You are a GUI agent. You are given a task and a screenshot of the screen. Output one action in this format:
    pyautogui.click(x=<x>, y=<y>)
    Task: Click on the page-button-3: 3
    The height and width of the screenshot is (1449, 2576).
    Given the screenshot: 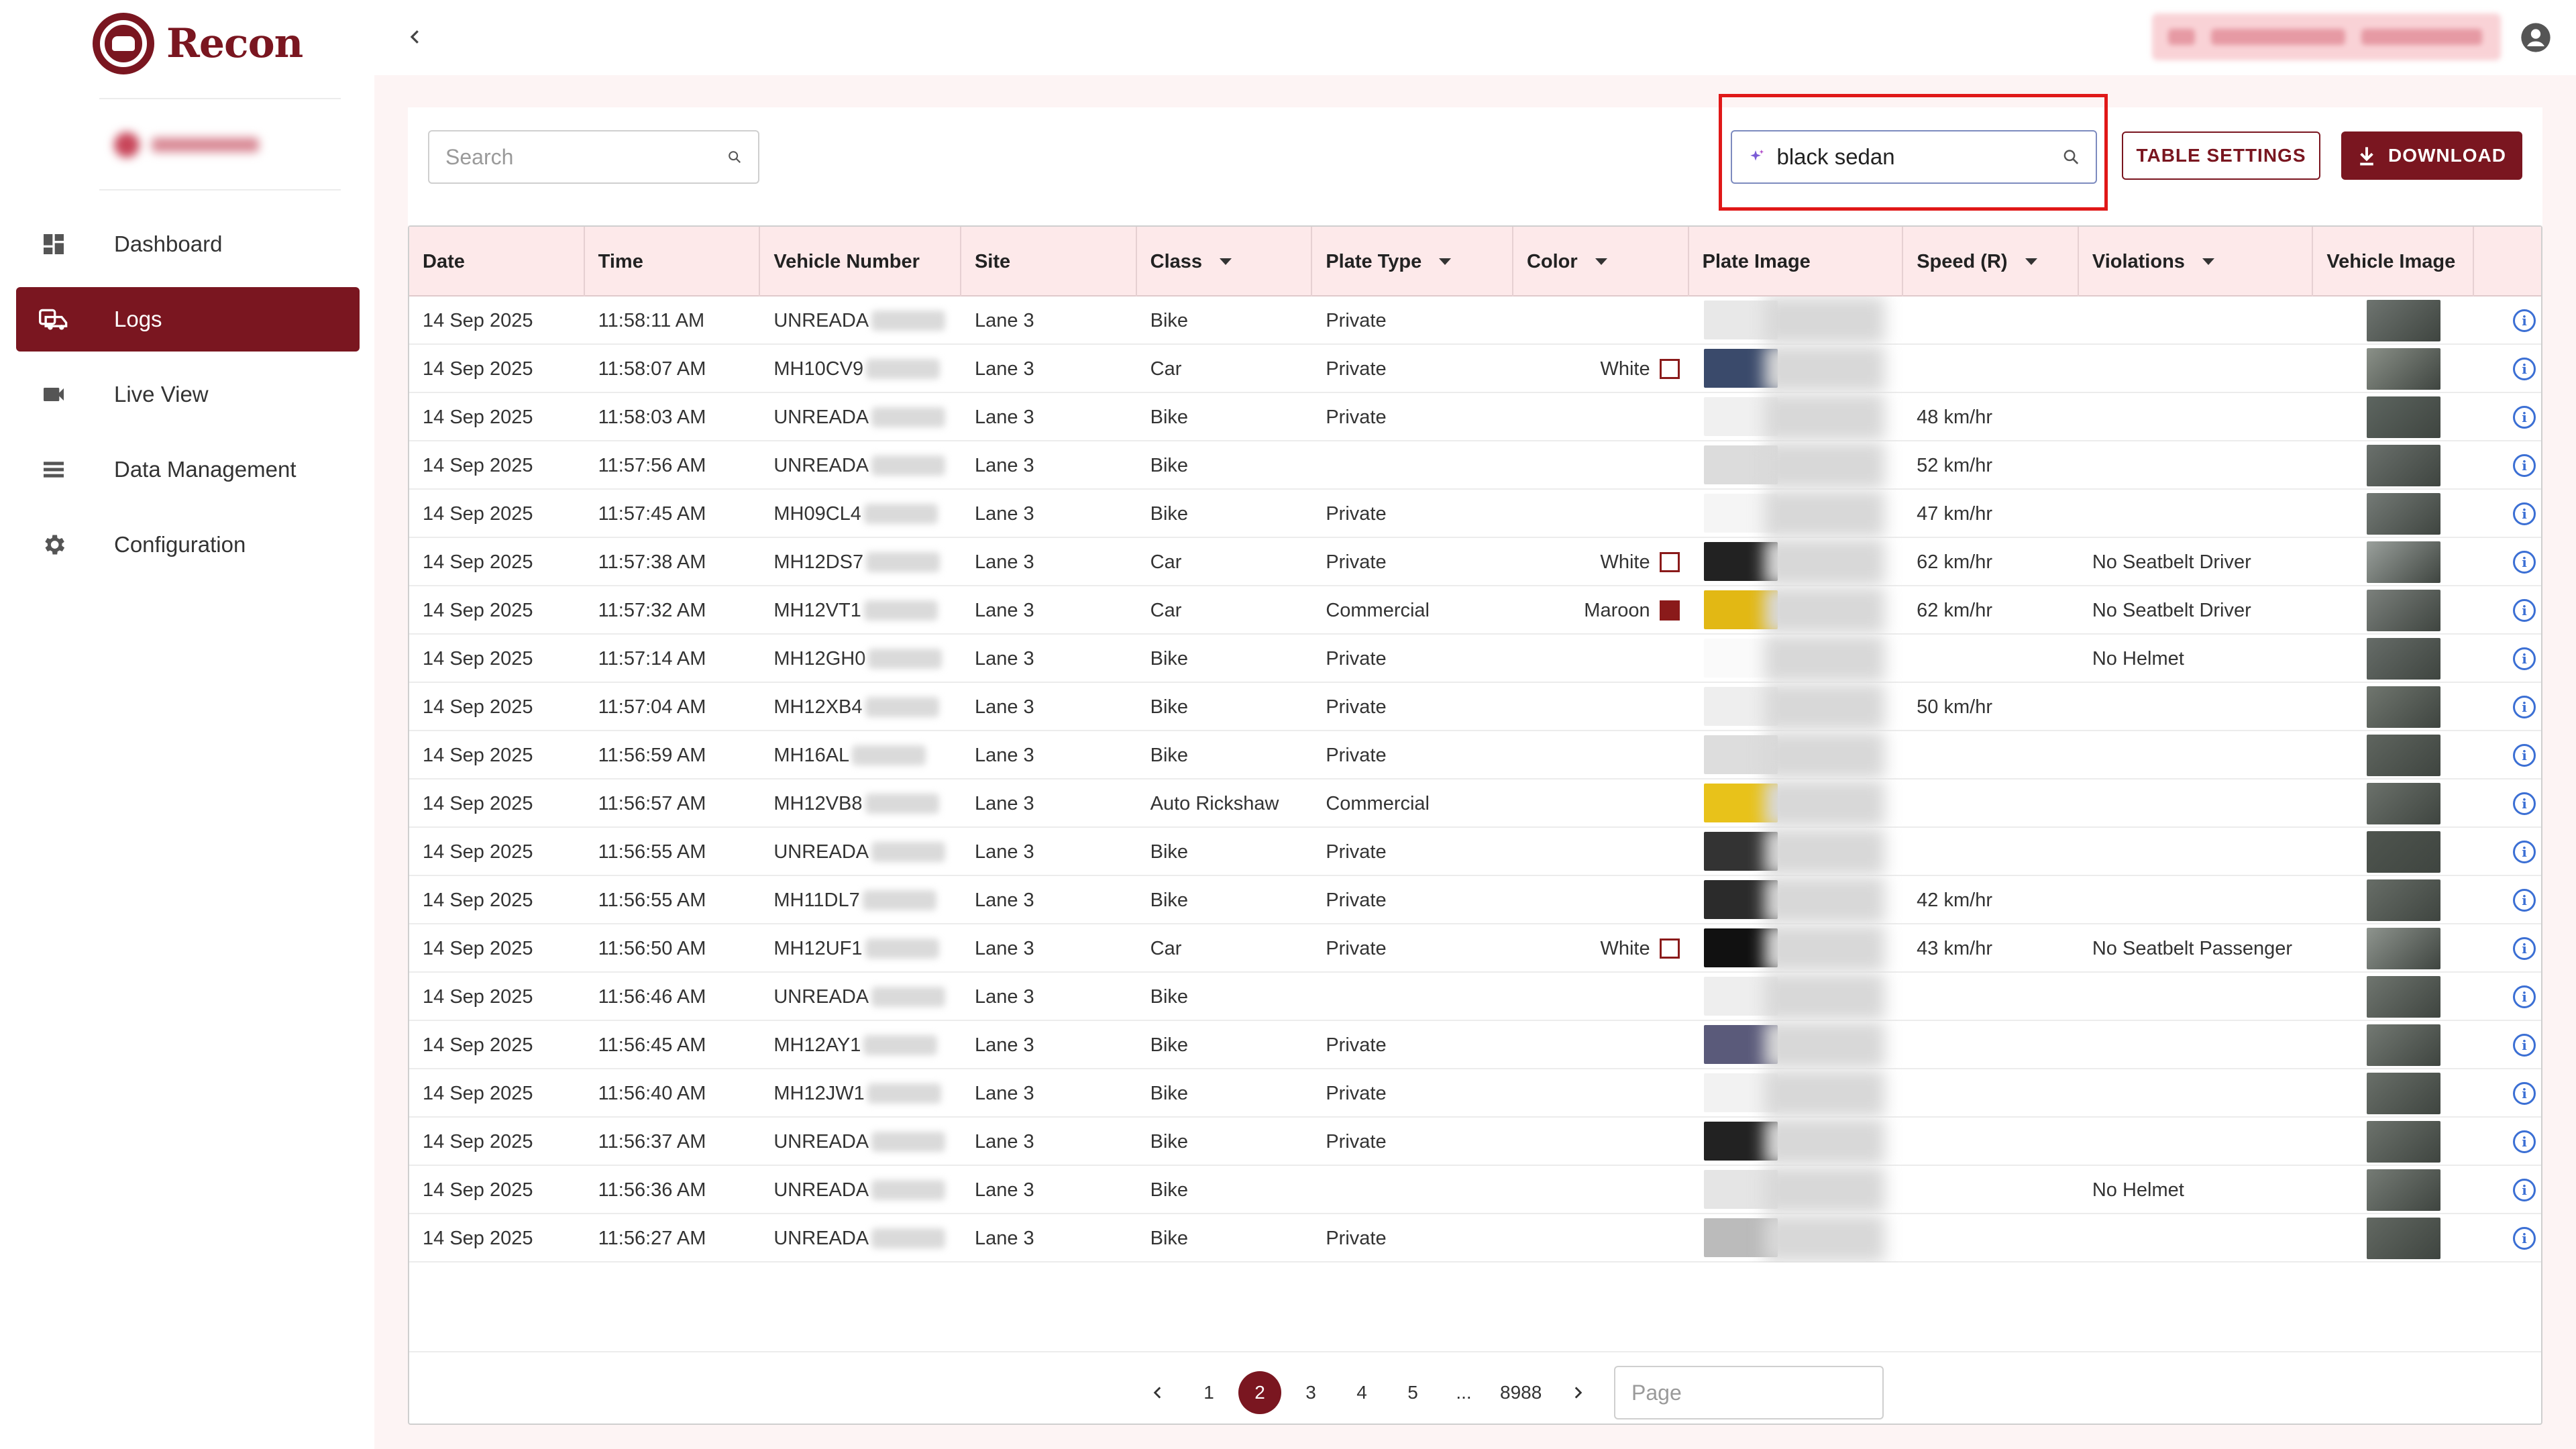 What is the action you would take?
    pyautogui.click(x=1310, y=1392)
    